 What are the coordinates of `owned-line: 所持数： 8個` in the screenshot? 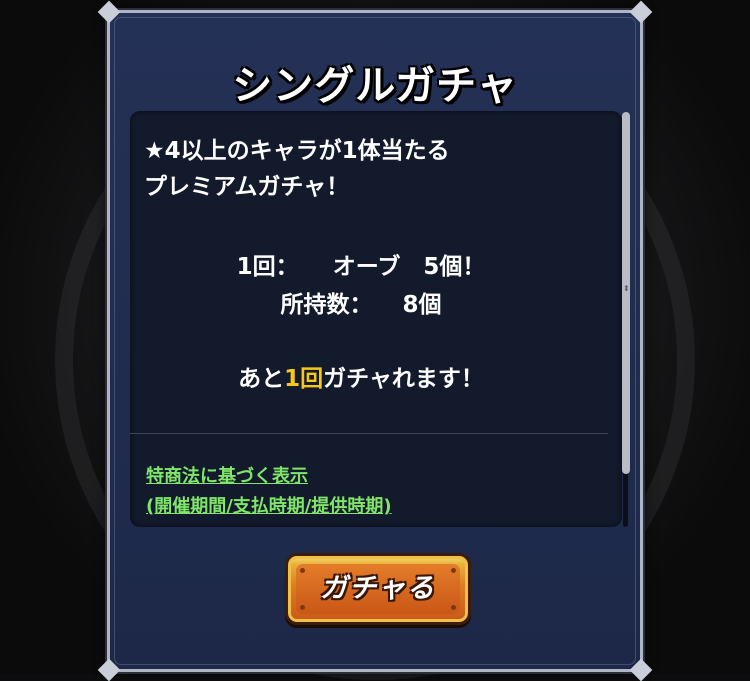 It's located at (361, 302).